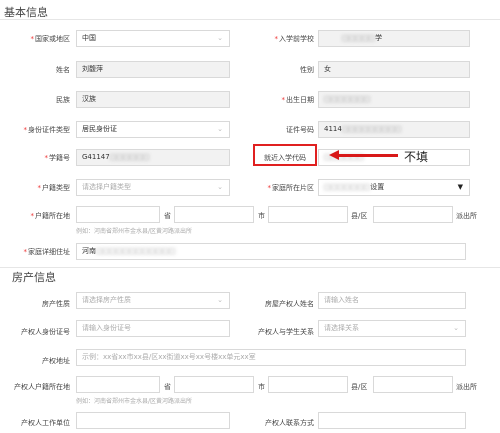 This screenshot has width=500, height=433. What do you see at coordinates (394, 157) in the screenshot?
I see `nearby-code-input: □□□□□□` at bounding box center [394, 157].